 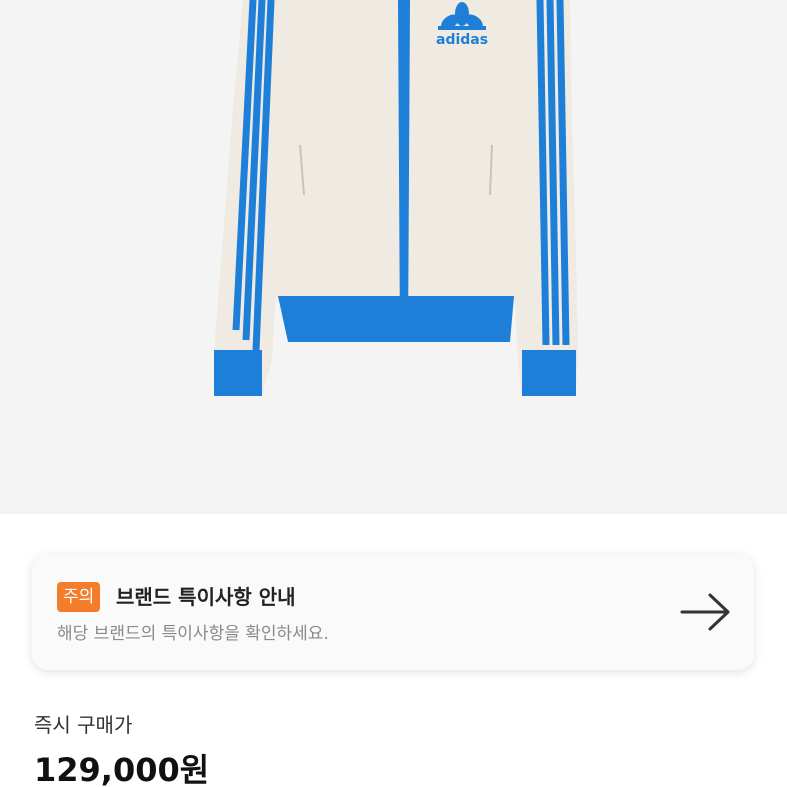 I want to click on warning-badge: 주의, so click(x=79, y=597).